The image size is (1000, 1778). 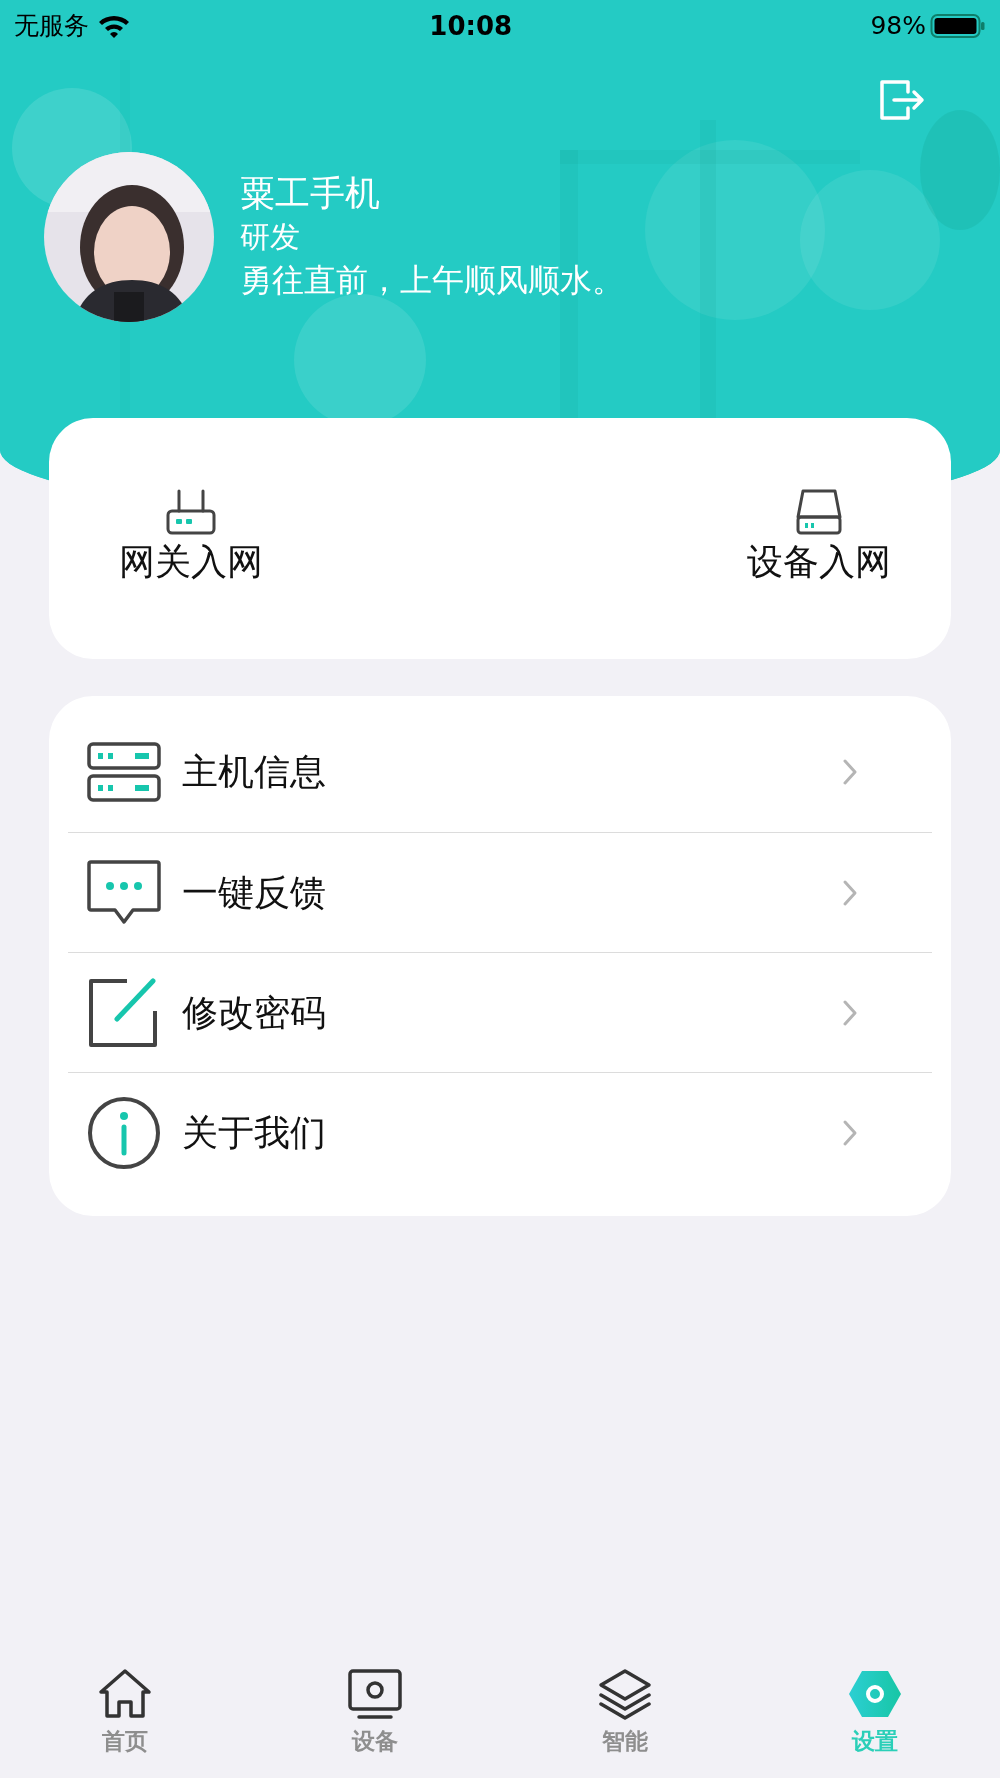 What do you see at coordinates (375, 1694) in the screenshot?
I see `monitor-icon` at bounding box center [375, 1694].